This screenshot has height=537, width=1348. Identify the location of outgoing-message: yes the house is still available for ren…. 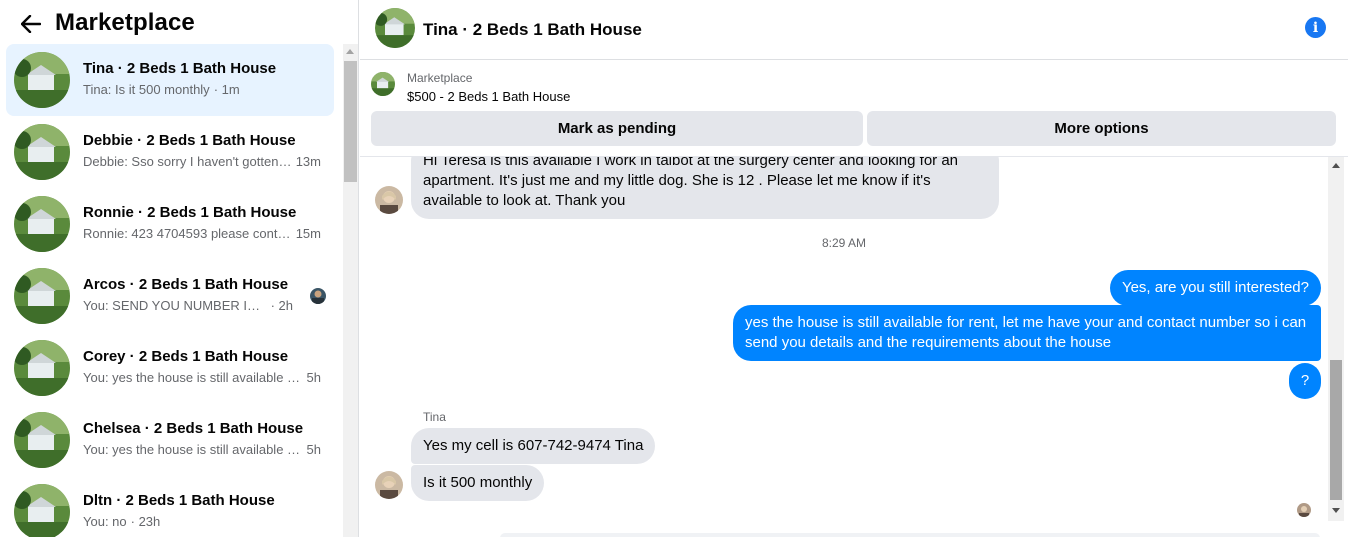
(1027, 333).